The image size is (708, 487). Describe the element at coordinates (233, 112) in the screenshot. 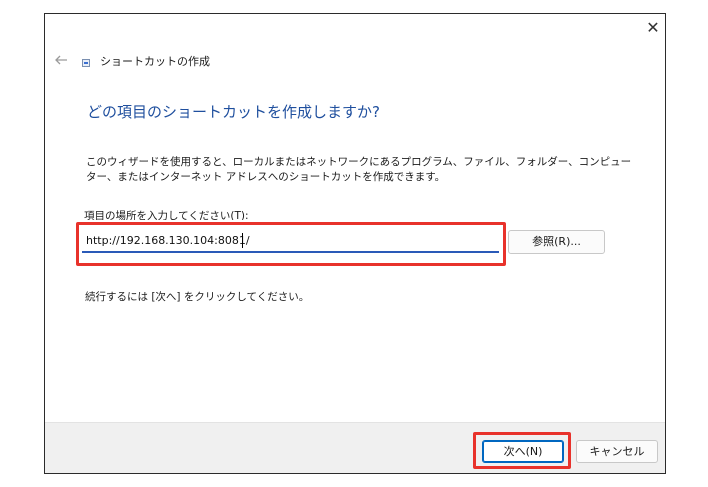

I see `page-title: どの項目のショートカットを作成しますか?` at that location.